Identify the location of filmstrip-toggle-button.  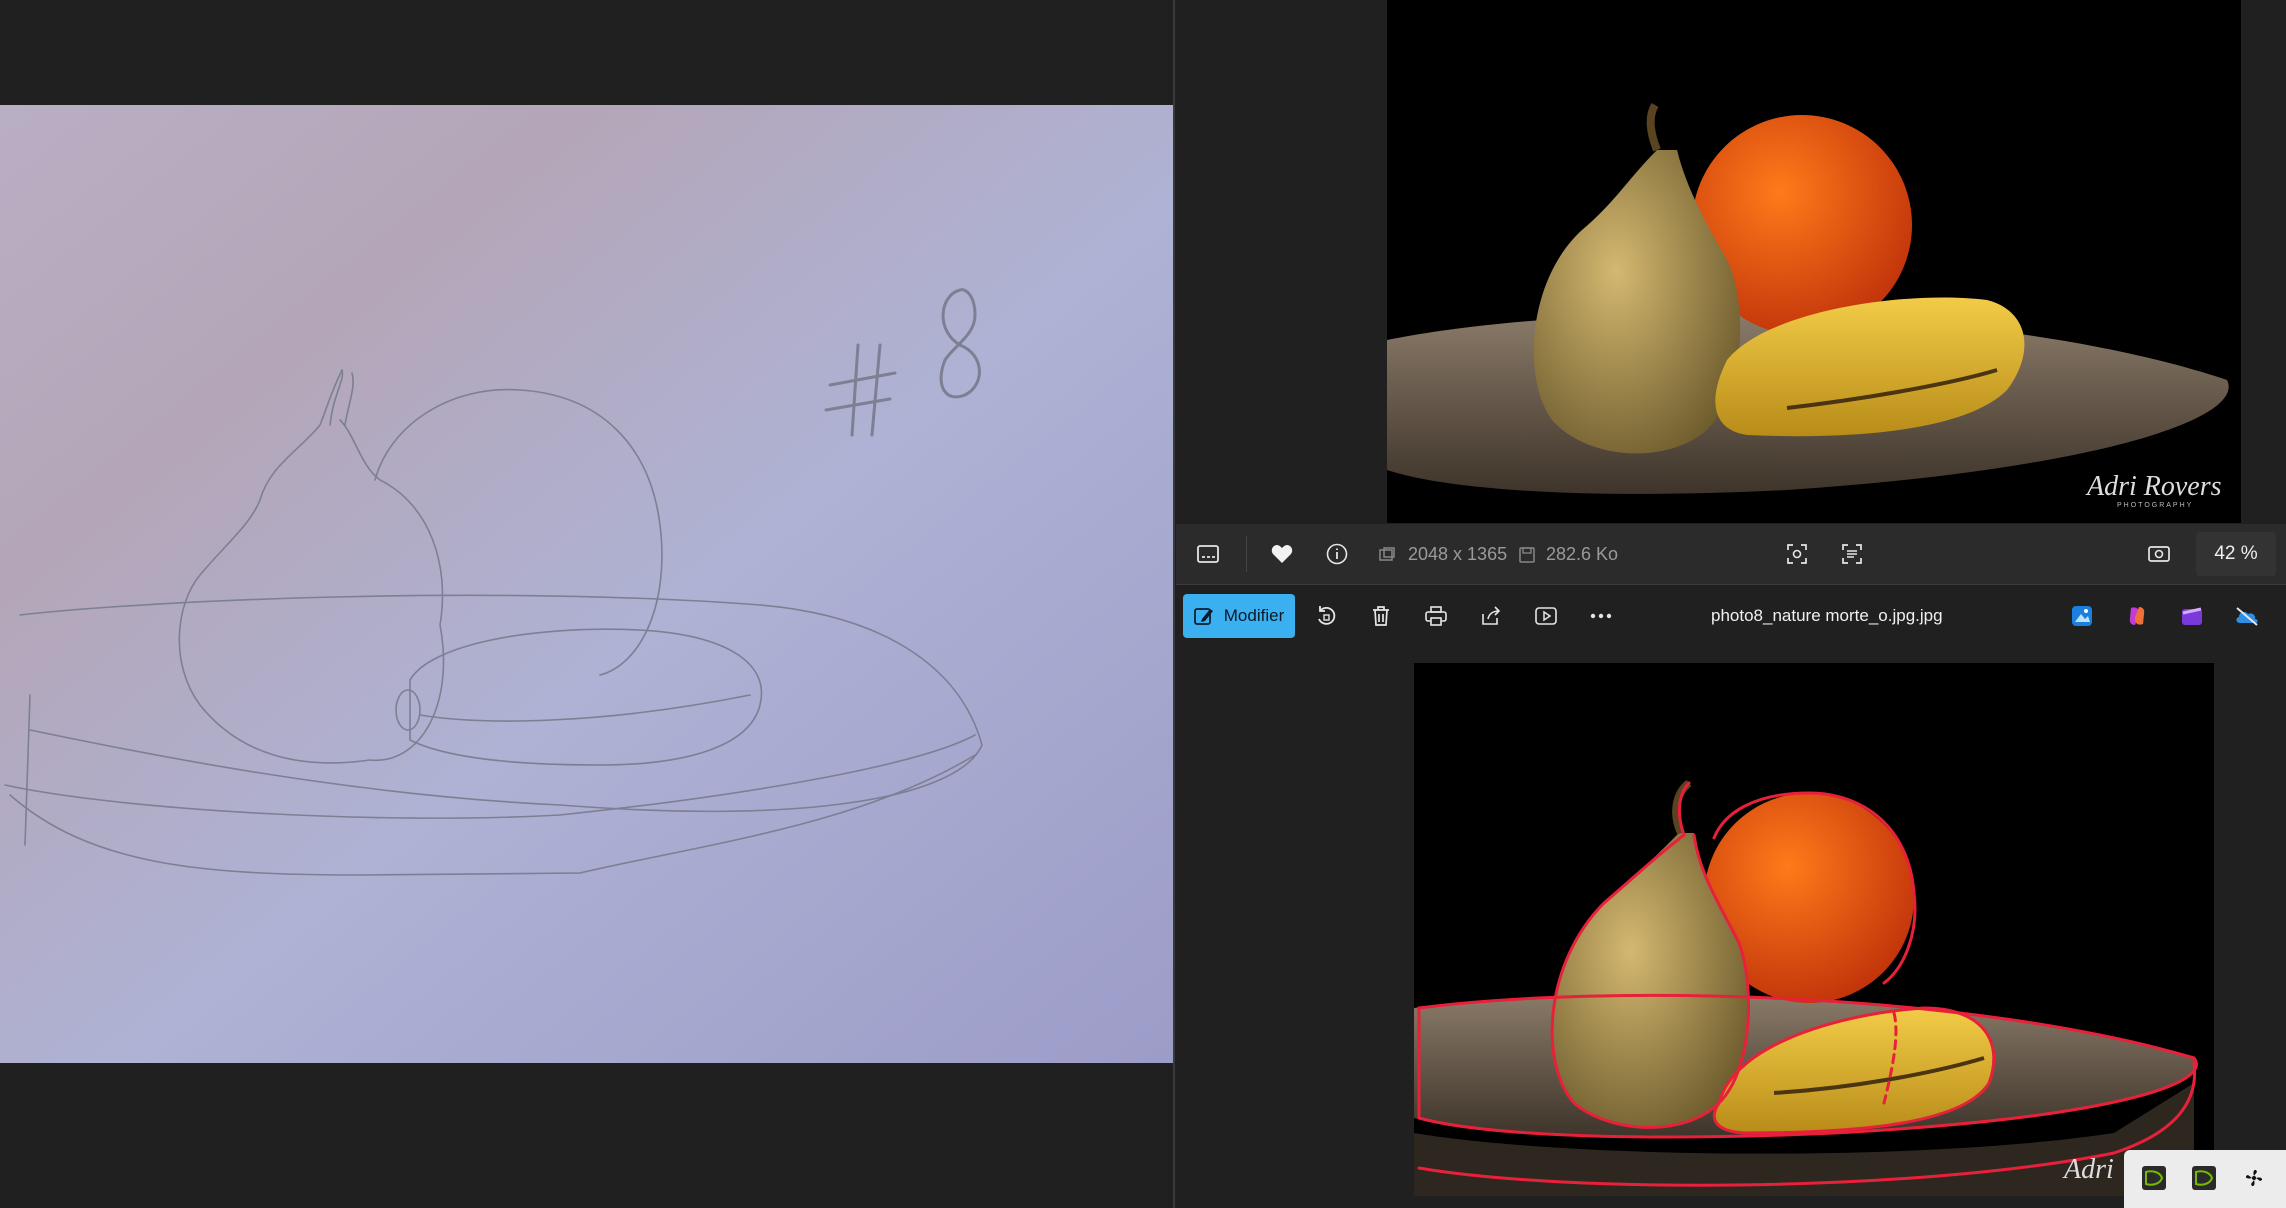
(1208, 554).